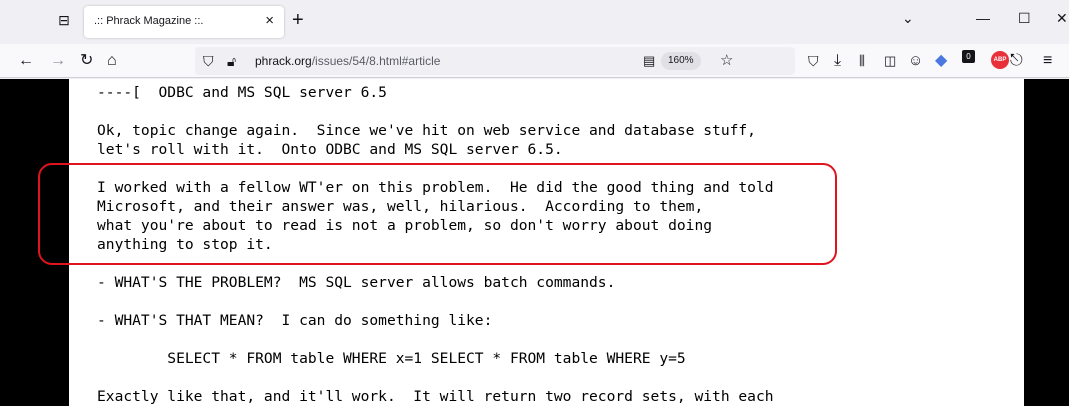 The height and width of the screenshot is (406, 1069). I want to click on account-icon: ☺, so click(915, 61).